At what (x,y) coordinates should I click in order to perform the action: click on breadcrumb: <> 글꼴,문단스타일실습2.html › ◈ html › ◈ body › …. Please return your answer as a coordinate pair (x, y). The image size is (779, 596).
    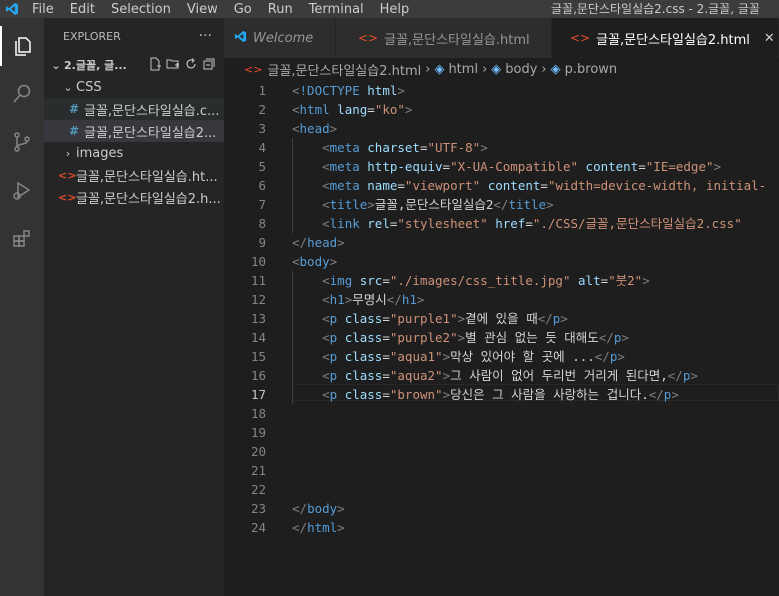
    Looking at the image, I should click on (501, 69).